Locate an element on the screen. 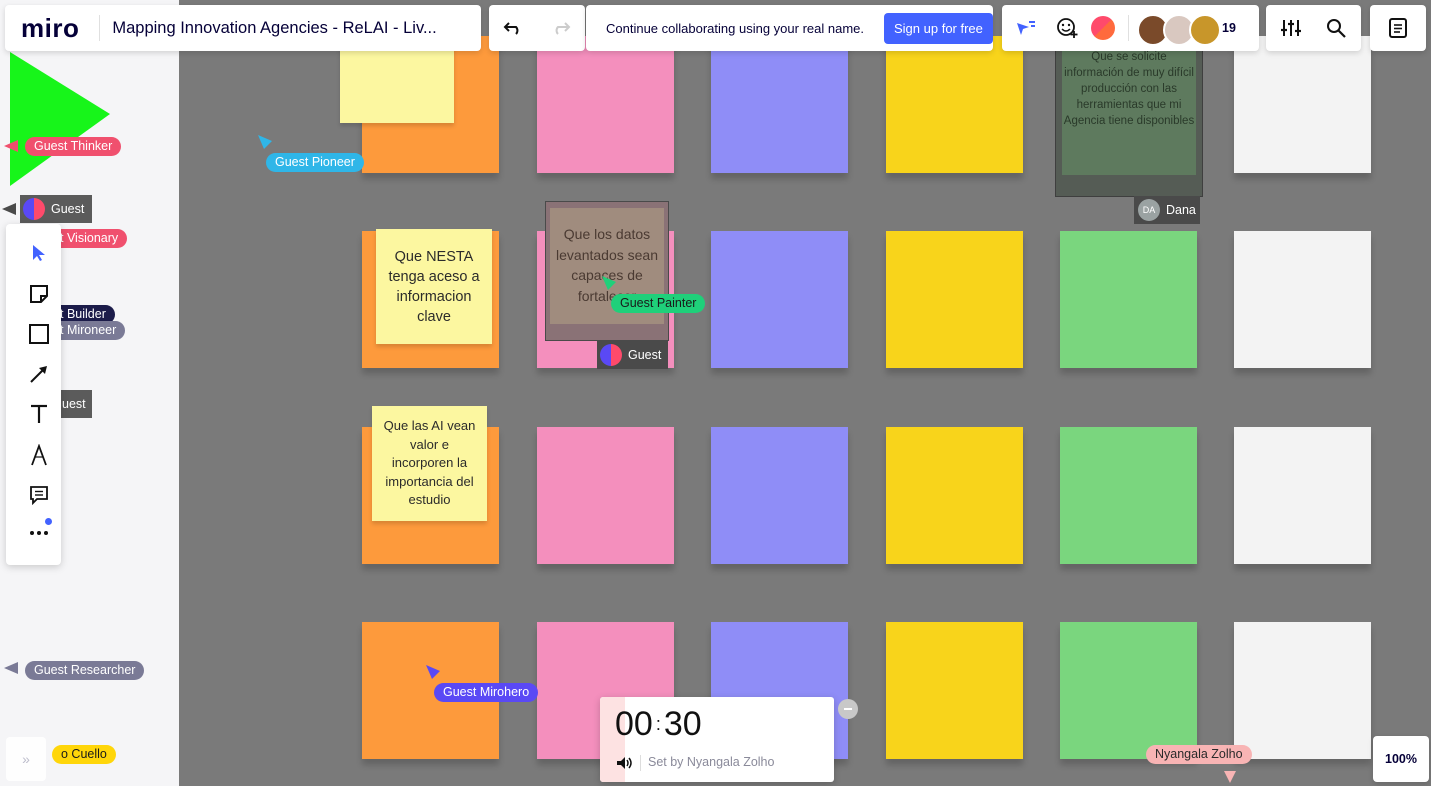 This screenshot has width=1431, height=786. online-users: 19 is located at coordinates (1182, 28).